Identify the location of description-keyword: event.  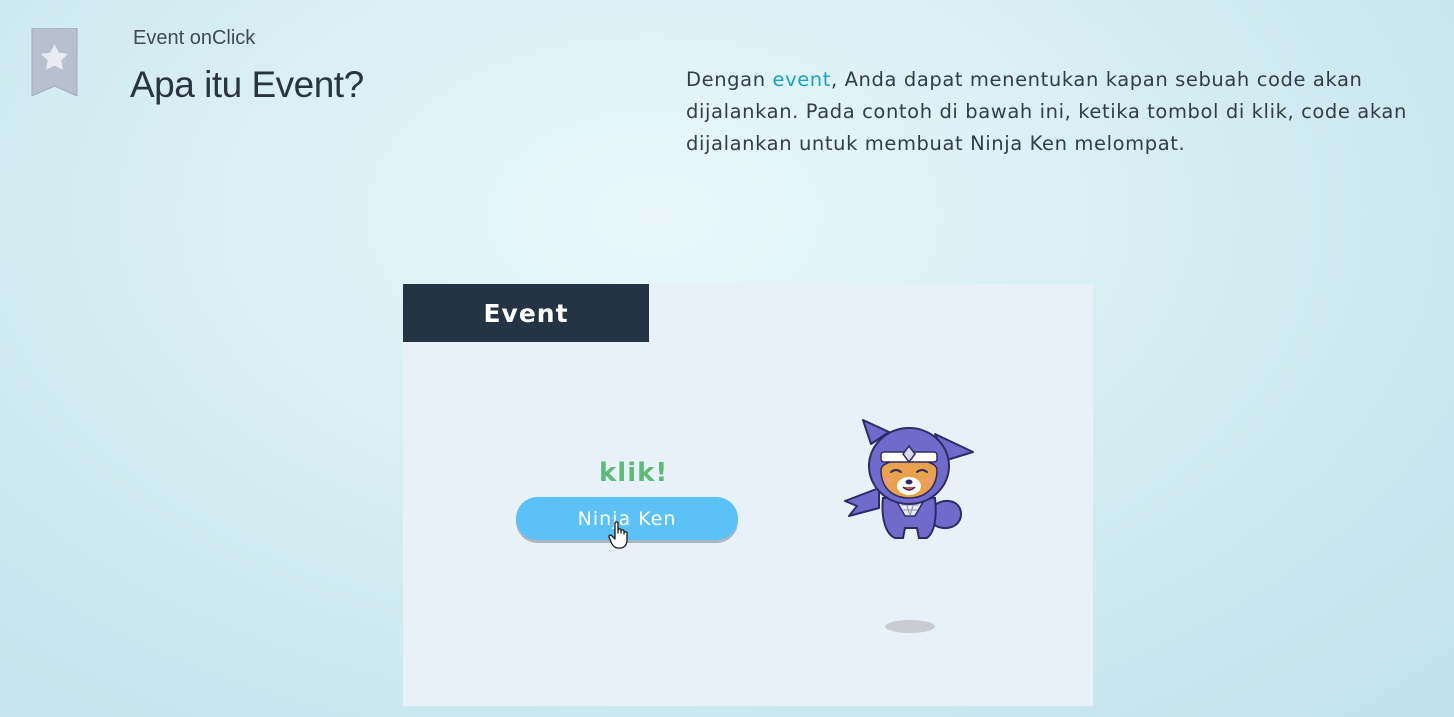
(802, 79).